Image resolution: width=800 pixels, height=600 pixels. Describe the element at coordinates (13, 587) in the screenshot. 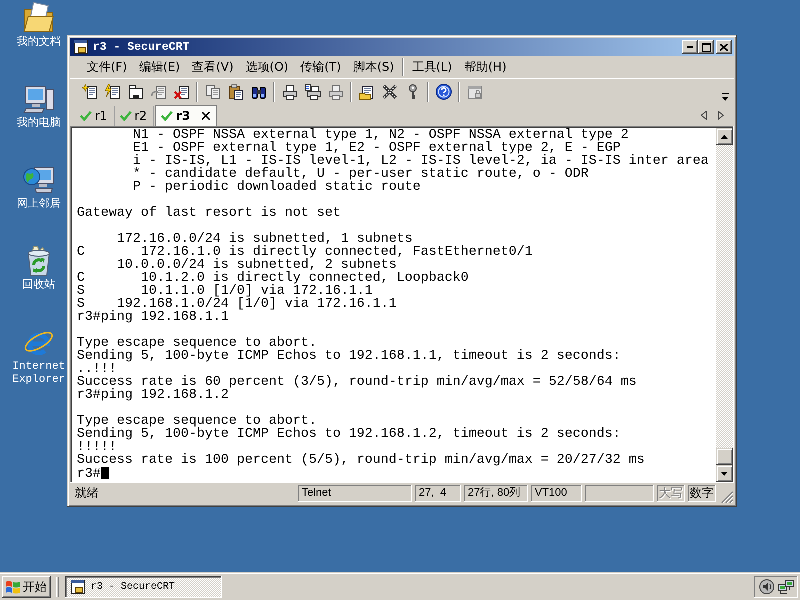

I see `flag-icon` at that location.